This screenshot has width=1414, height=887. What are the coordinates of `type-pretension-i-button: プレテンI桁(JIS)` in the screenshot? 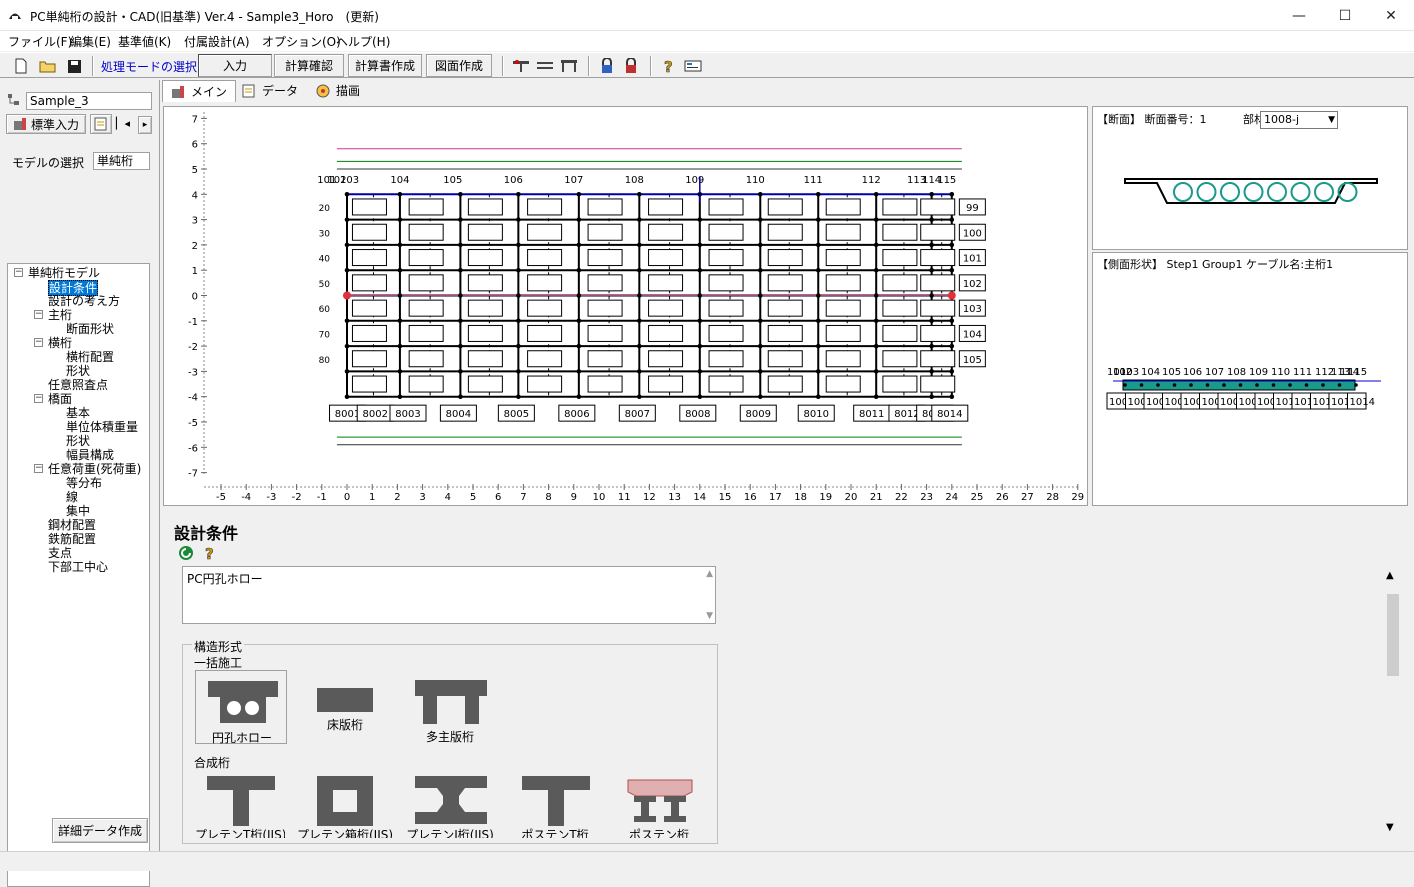 It's located at (450, 805).